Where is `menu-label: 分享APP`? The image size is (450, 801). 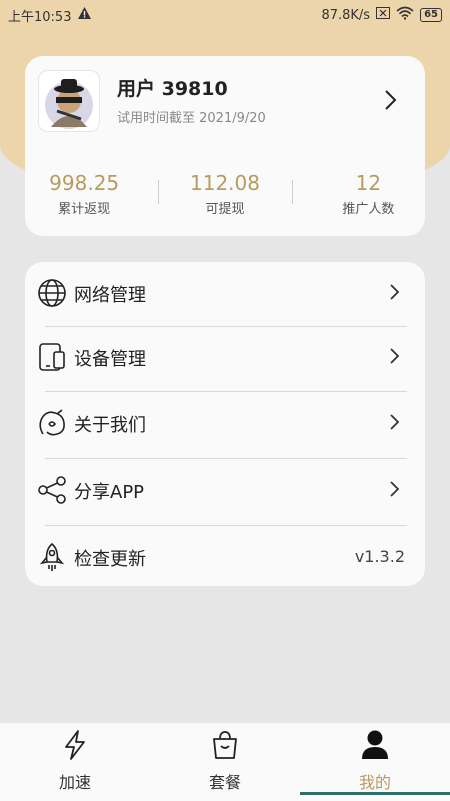 menu-label: 分享APP is located at coordinates (109, 492).